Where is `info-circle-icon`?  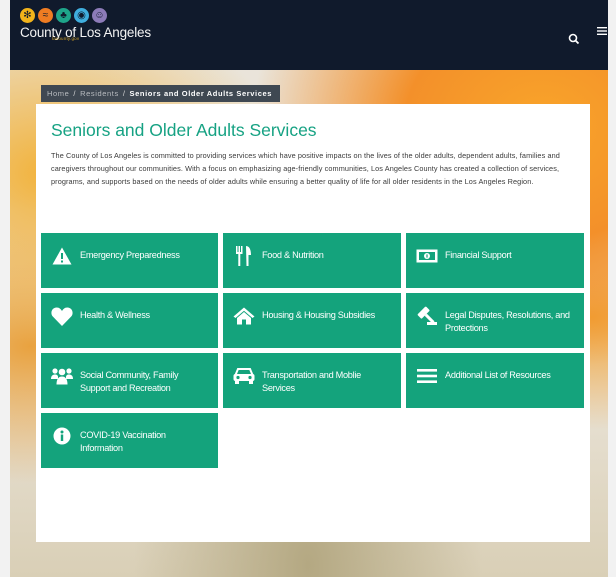
info-circle-icon is located at coordinates (62, 436).